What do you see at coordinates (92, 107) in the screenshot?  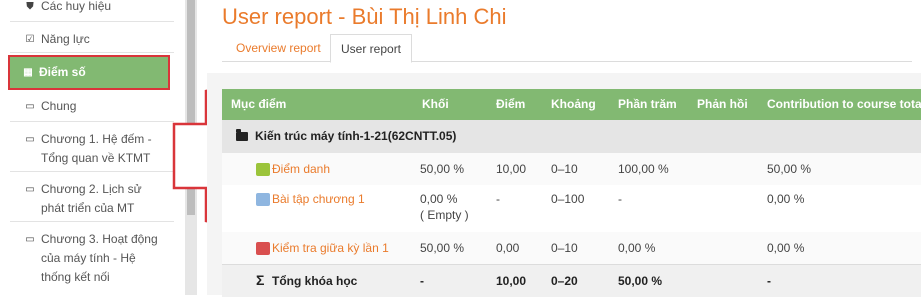 I see `sidebar-item-general: ▭ Chung` at bounding box center [92, 107].